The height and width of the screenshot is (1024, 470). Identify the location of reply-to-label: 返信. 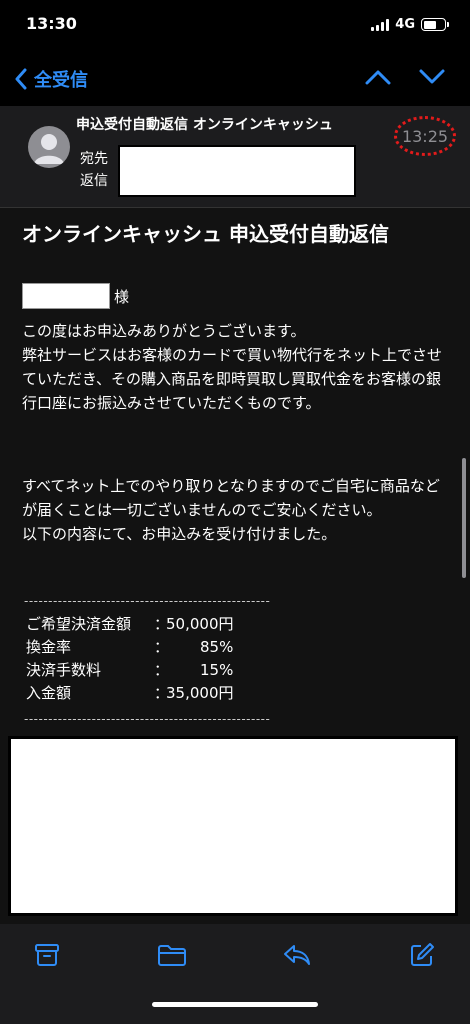
(94, 181).